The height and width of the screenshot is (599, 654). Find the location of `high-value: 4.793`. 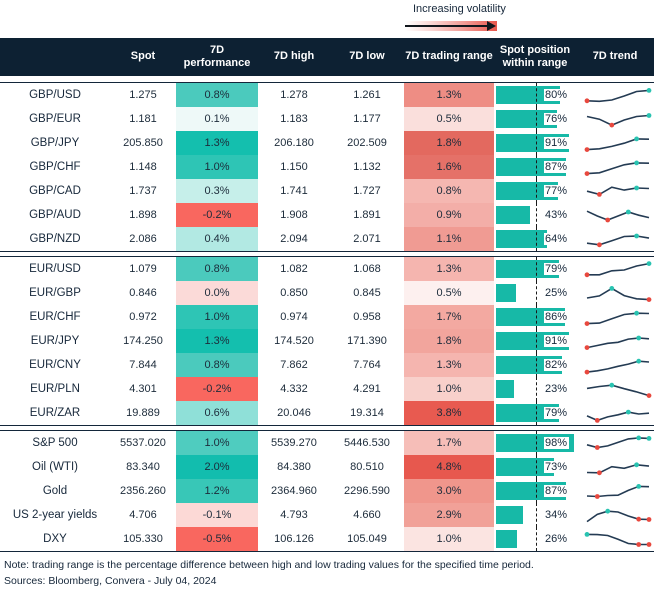

high-value: 4.793 is located at coordinates (294, 515).